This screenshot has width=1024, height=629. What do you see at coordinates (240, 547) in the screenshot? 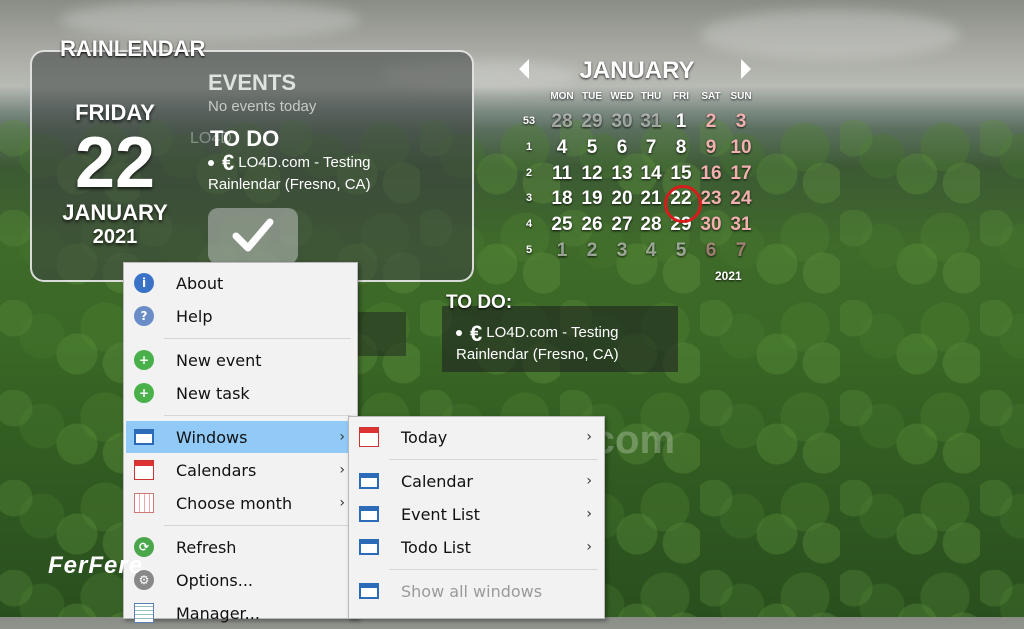
I see `menu-item-refresh: ⟳ Refresh` at bounding box center [240, 547].